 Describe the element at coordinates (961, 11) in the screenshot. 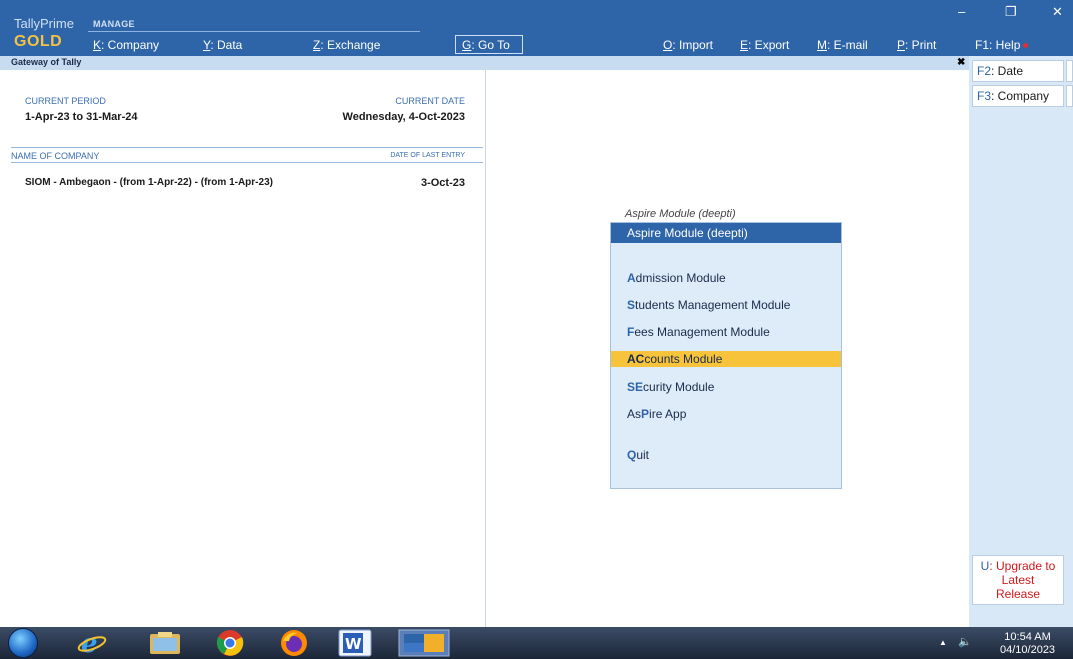

I see `minimize-icon: –` at that location.